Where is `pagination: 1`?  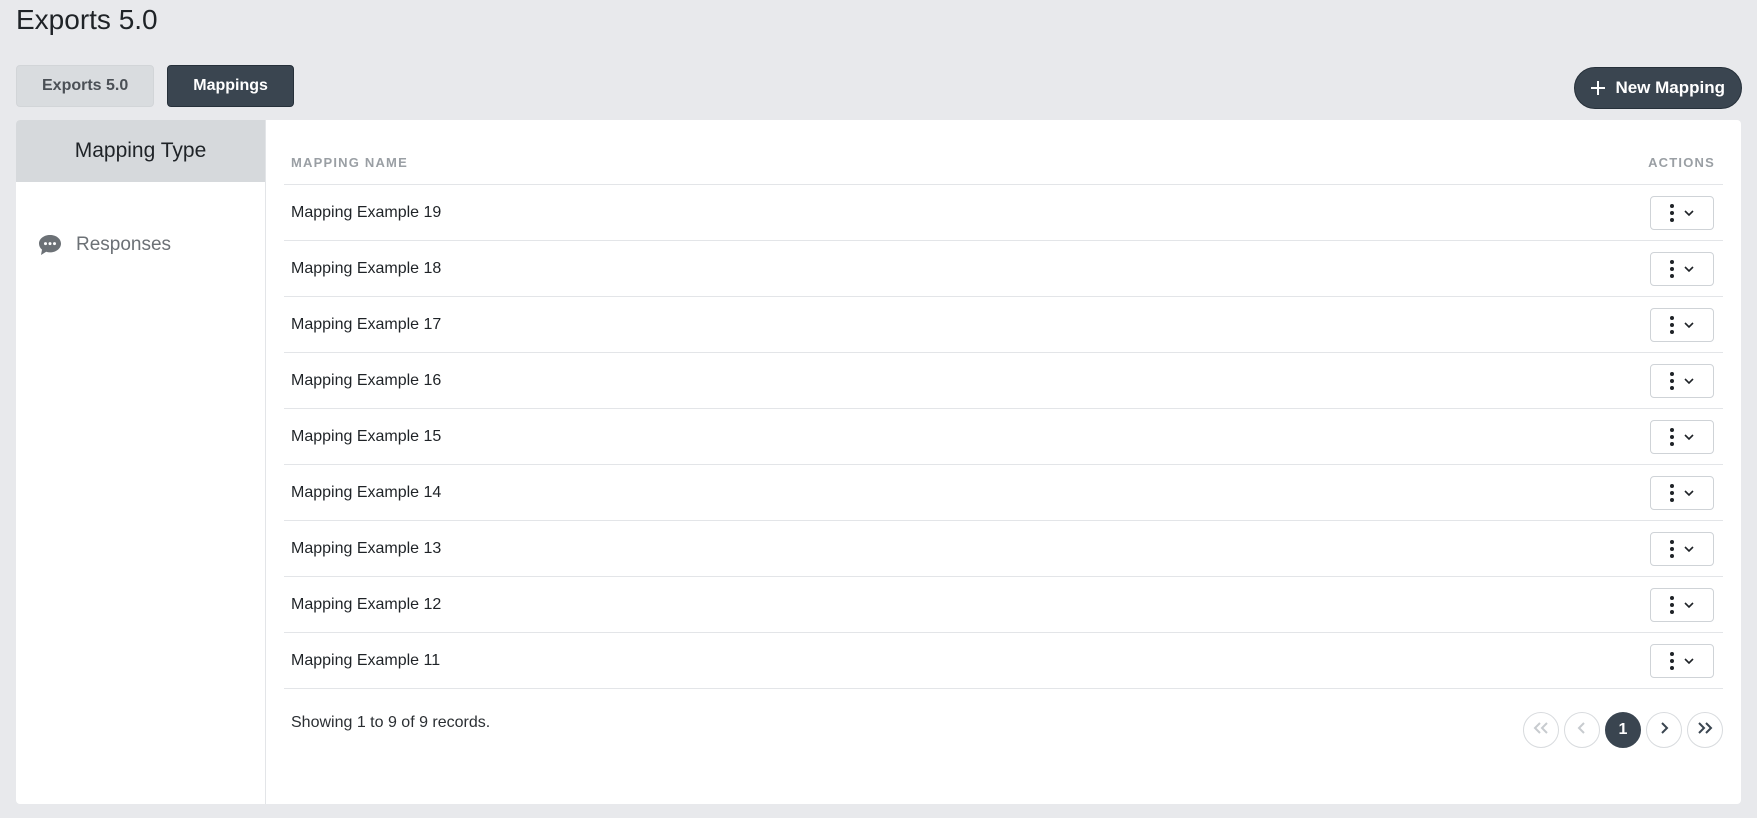
pagination: 1 is located at coordinates (1623, 730).